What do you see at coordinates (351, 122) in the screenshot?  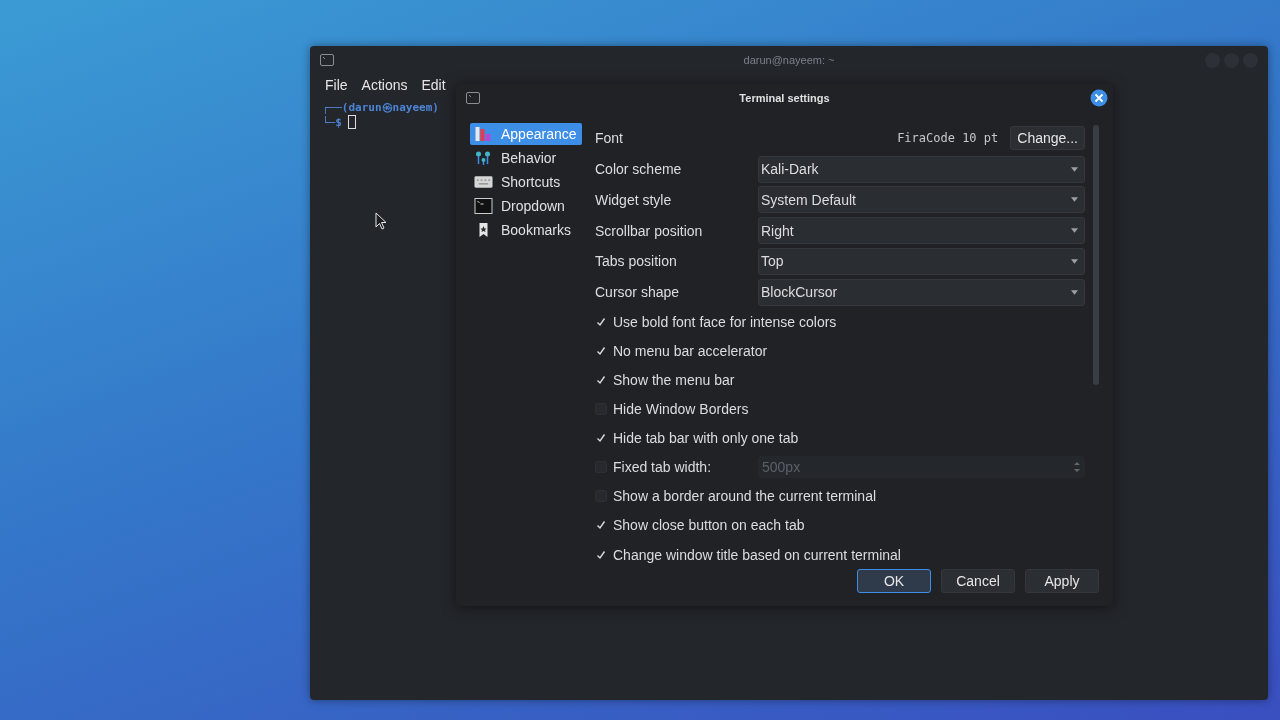 I see `text-cursor` at bounding box center [351, 122].